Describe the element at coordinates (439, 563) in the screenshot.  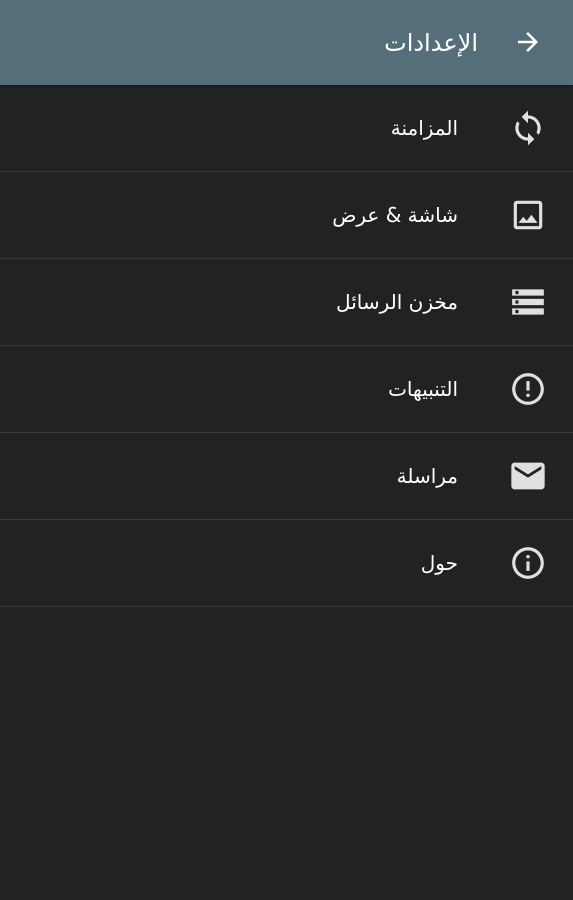
I see `menu-item-label: حول` at that location.